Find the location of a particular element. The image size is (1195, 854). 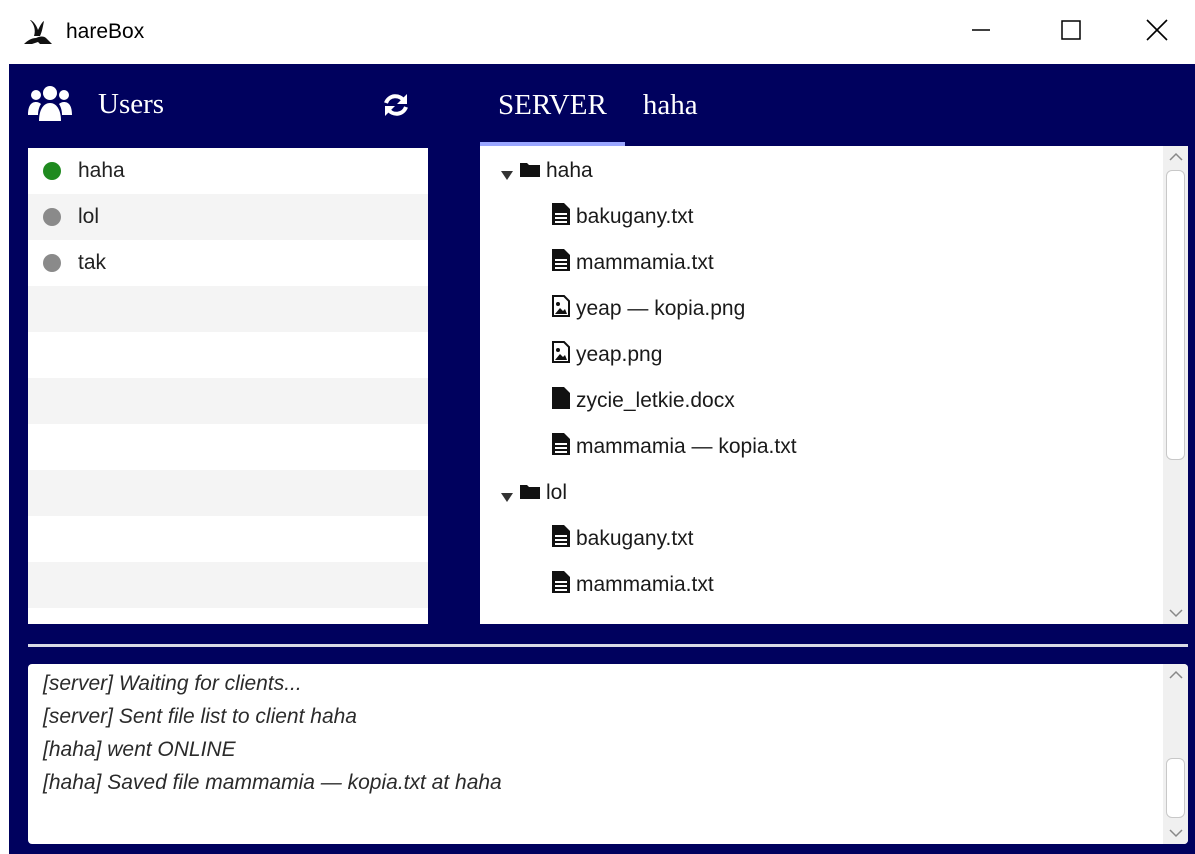

tree-file: yeap.png is located at coordinates (607, 355).